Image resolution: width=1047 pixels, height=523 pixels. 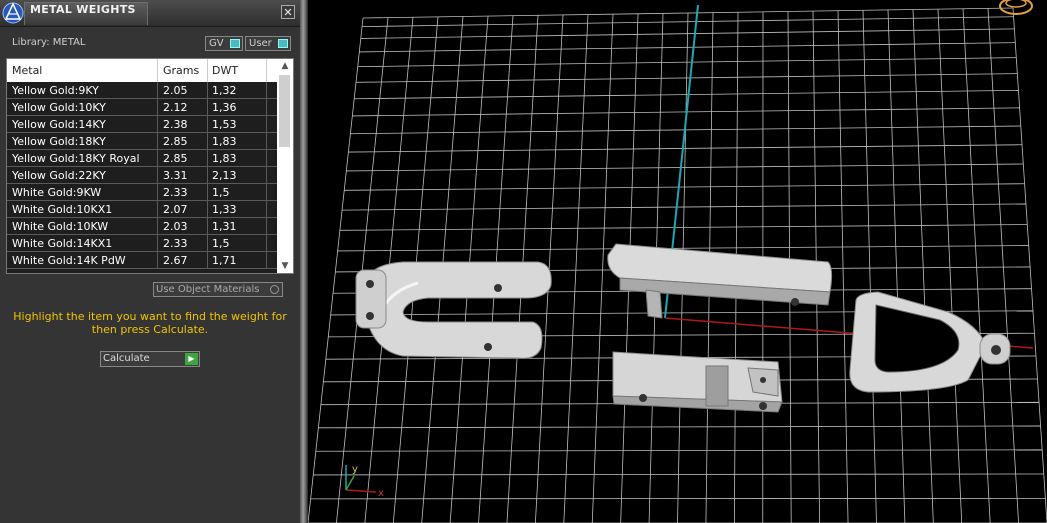 What do you see at coordinates (175, 90) in the screenshot?
I see `grams-cell: 2.05` at bounding box center [175, 90].